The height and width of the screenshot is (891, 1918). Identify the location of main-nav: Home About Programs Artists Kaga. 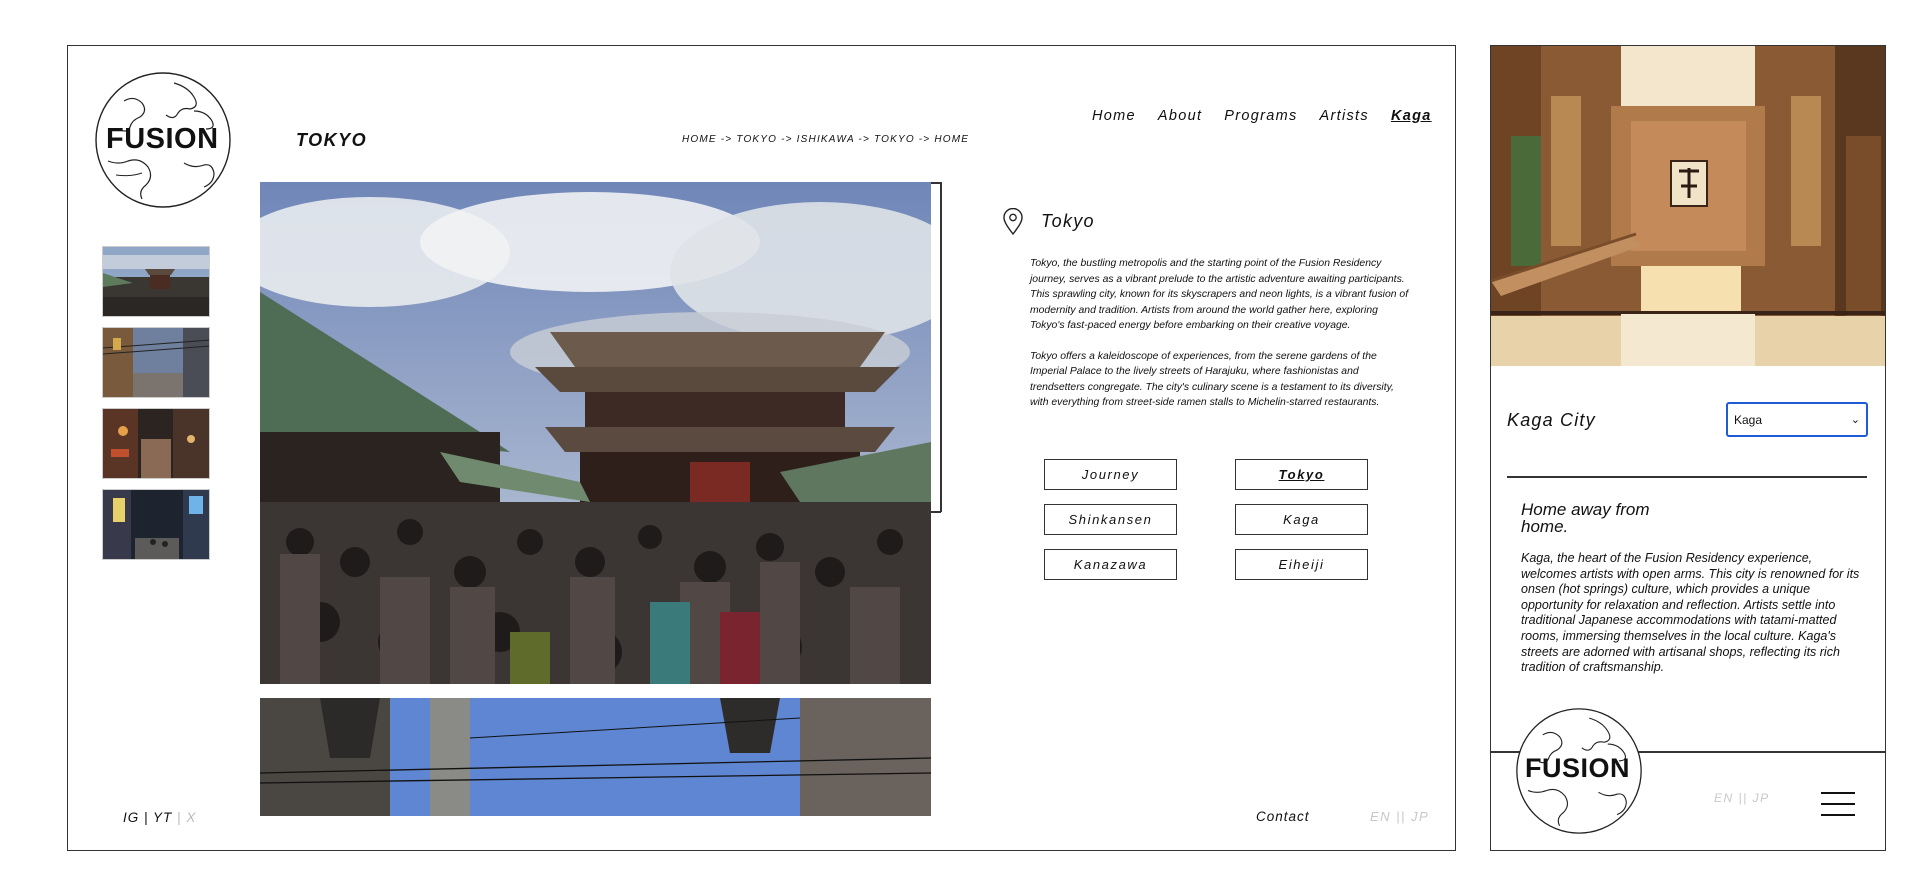
(1262, 116).